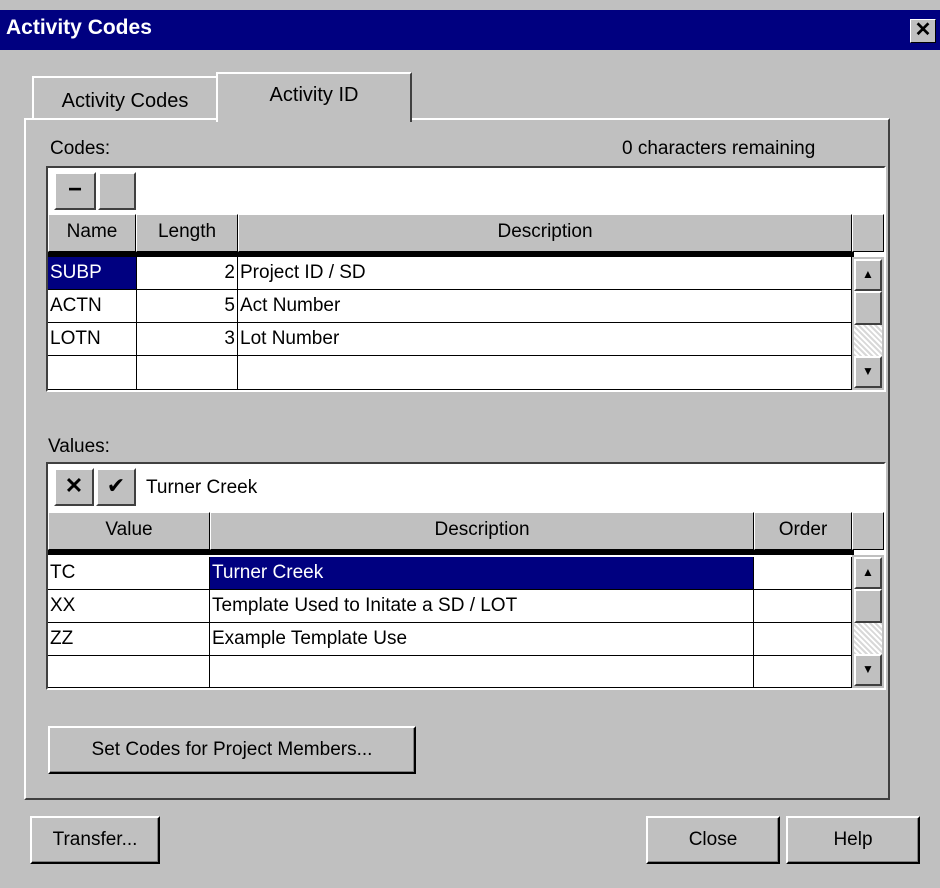 Image resolution: width=940 pixels, height=888 pixels. What do you see at coordinates (92, 373) in the screenshot?
I see `table-row-name` at bounding box center [92, 373].